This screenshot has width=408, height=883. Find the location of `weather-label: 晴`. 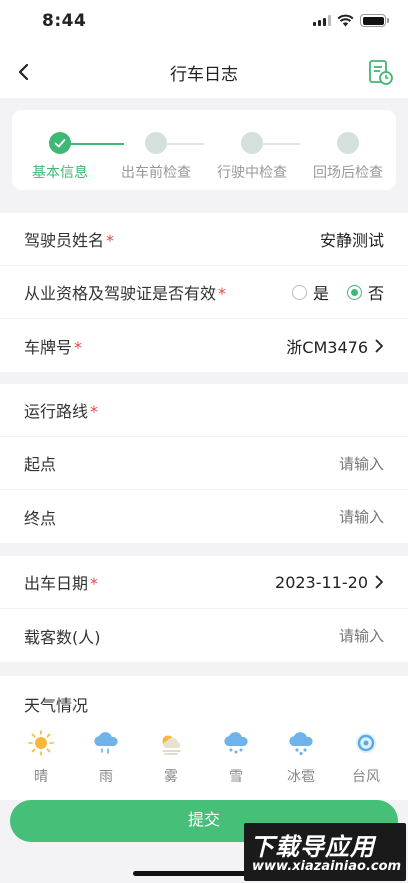

weather-label: 晴 is located at coordinates (41, 777).